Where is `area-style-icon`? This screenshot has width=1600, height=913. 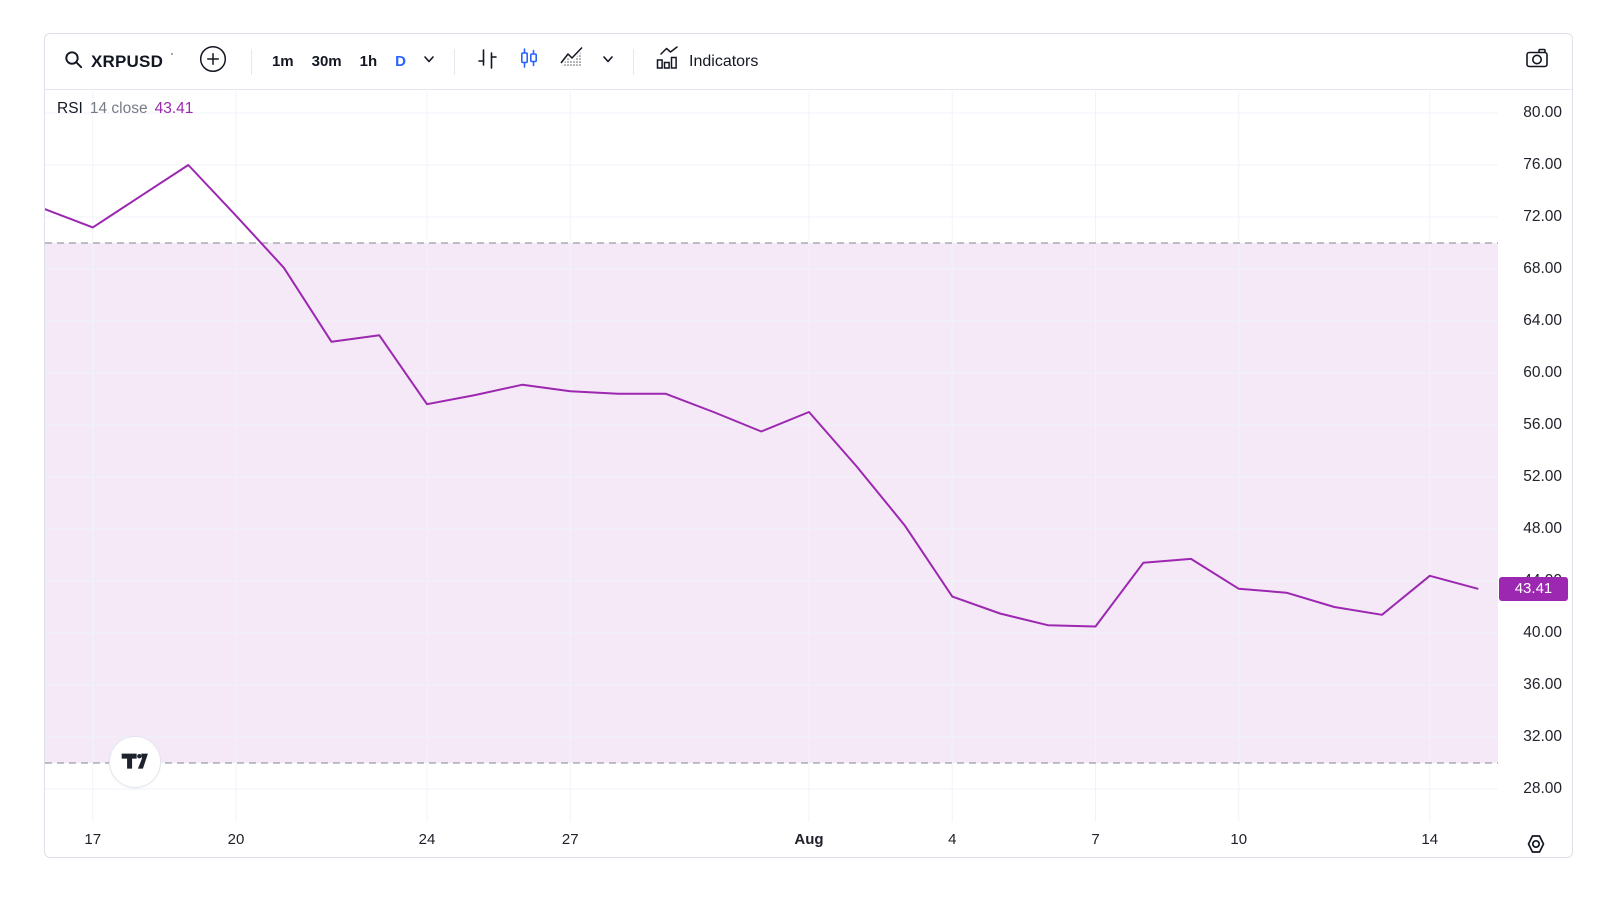 area-style-icon is located at coordinates (572, 61).